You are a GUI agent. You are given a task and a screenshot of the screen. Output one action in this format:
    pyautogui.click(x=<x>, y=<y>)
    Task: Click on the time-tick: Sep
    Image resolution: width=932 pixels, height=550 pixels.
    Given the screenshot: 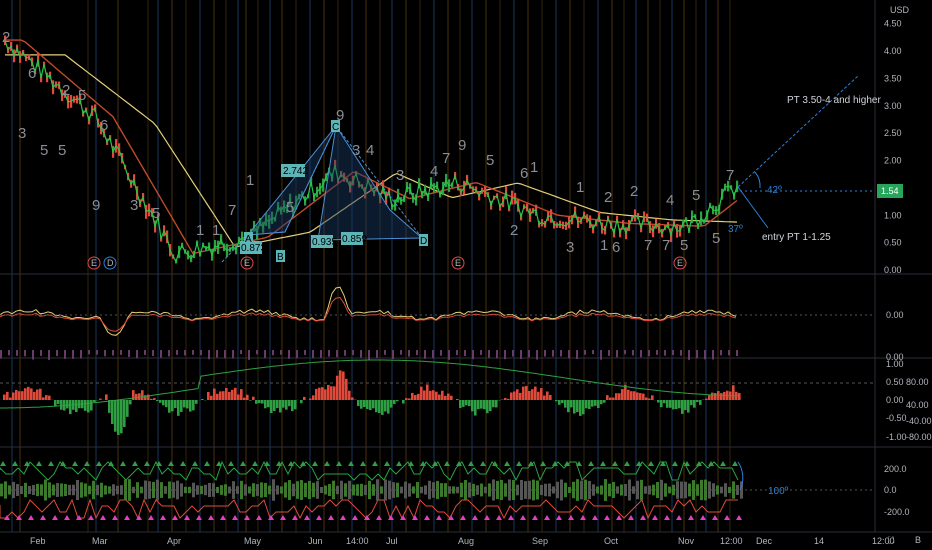 What is the action you would take?
    pyautogui.click(x=540, y=541)
    